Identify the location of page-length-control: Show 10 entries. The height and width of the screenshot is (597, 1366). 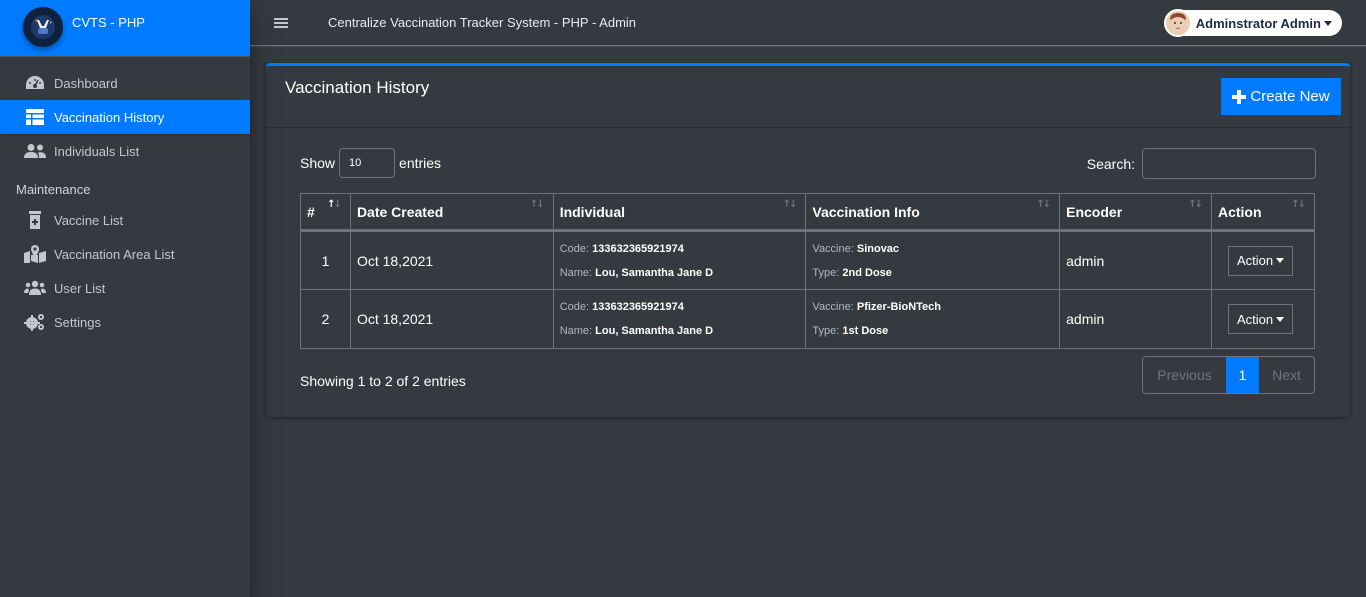
(370, 163).